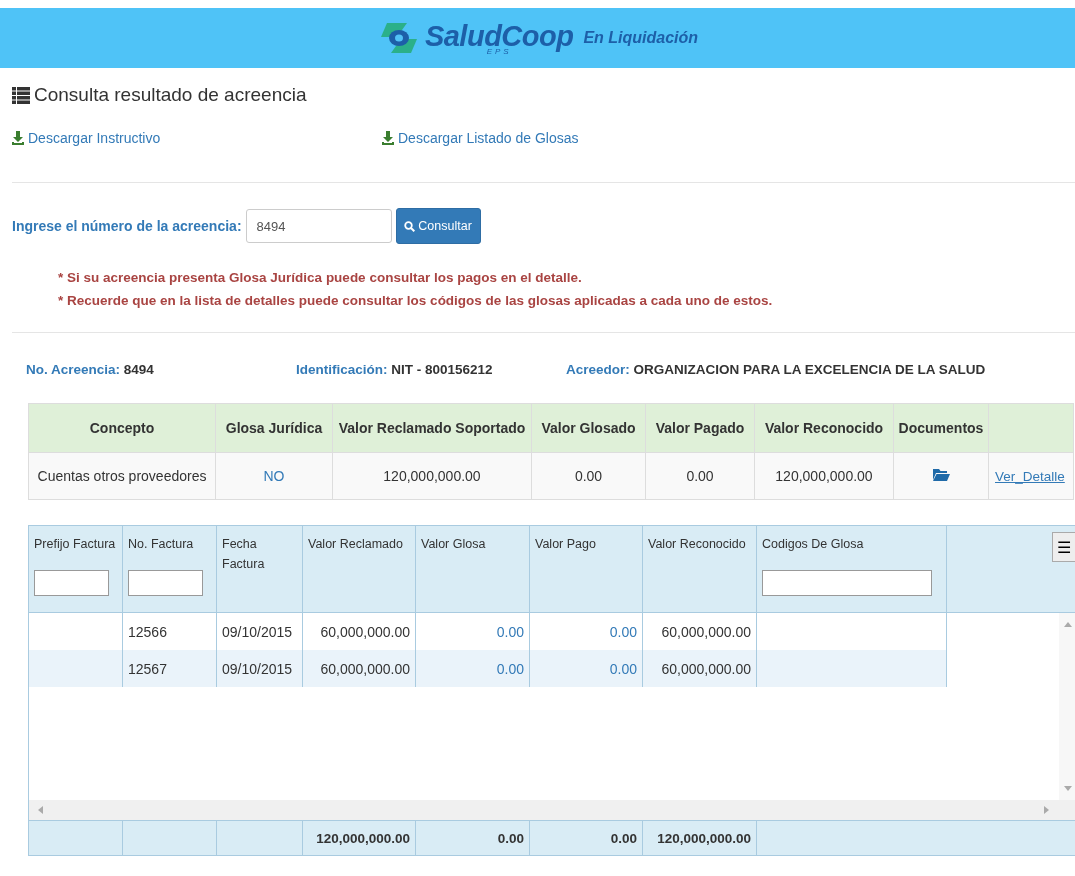  Describe the element at coordinates (813, 544) in the screenshot. I see `column-header: Codigos De Glosa` at that location.